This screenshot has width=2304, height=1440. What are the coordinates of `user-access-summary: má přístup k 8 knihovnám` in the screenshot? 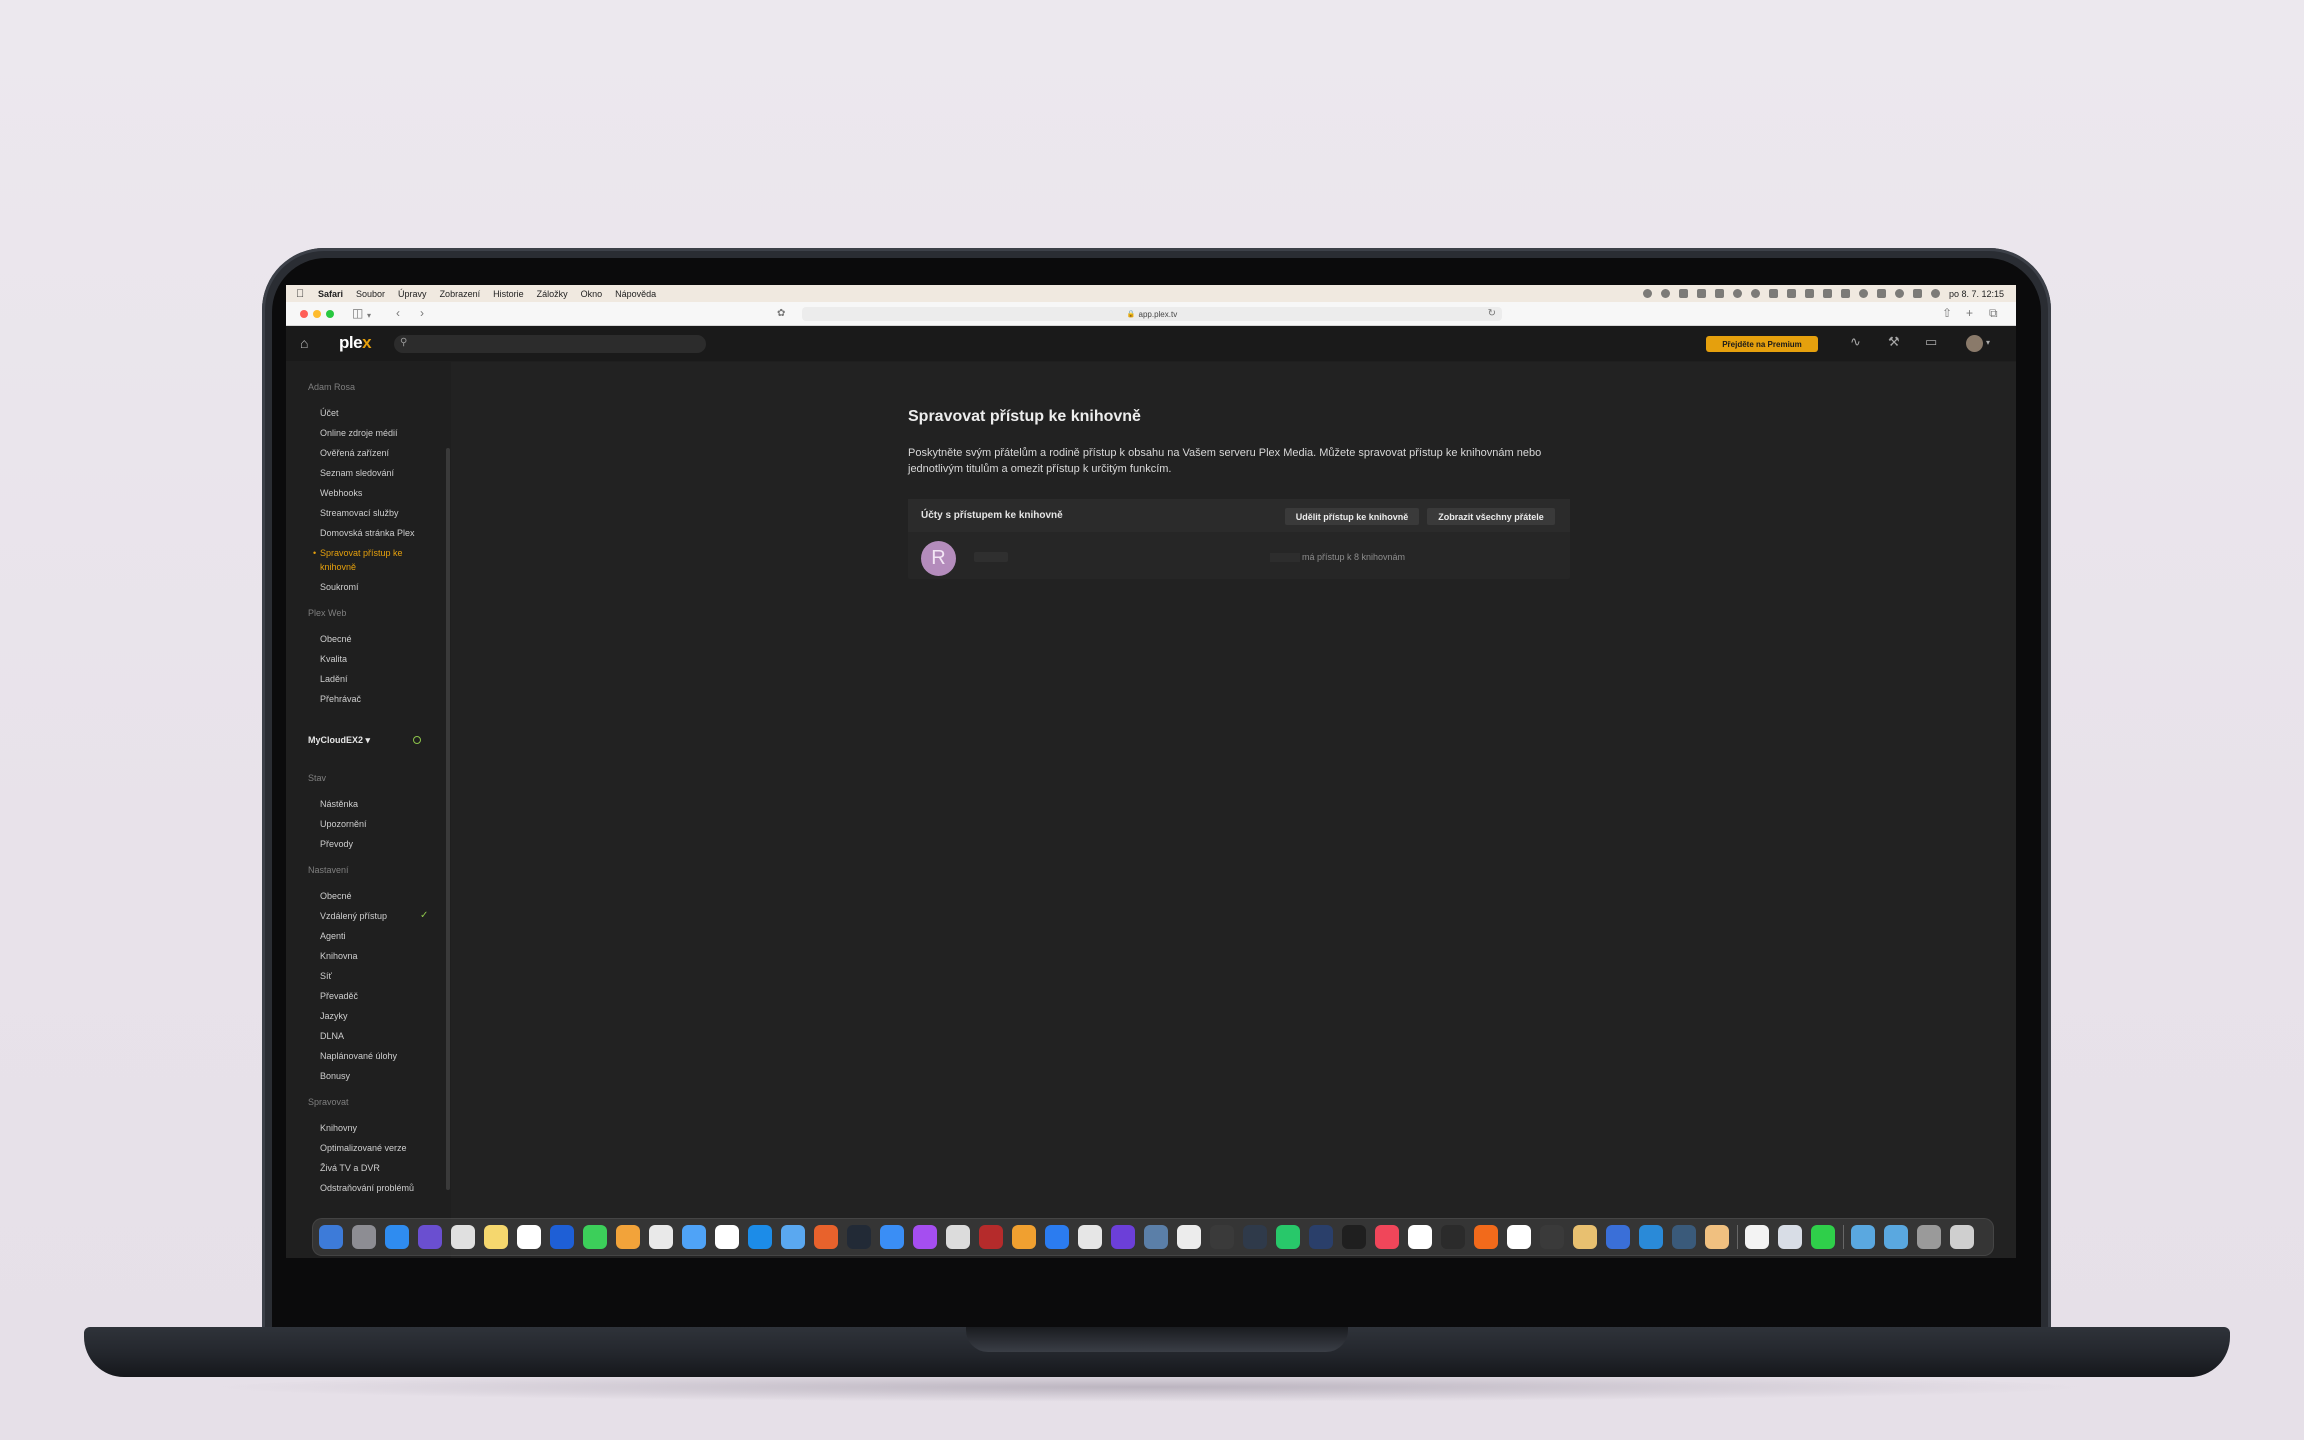 It's located at (1337, 557).